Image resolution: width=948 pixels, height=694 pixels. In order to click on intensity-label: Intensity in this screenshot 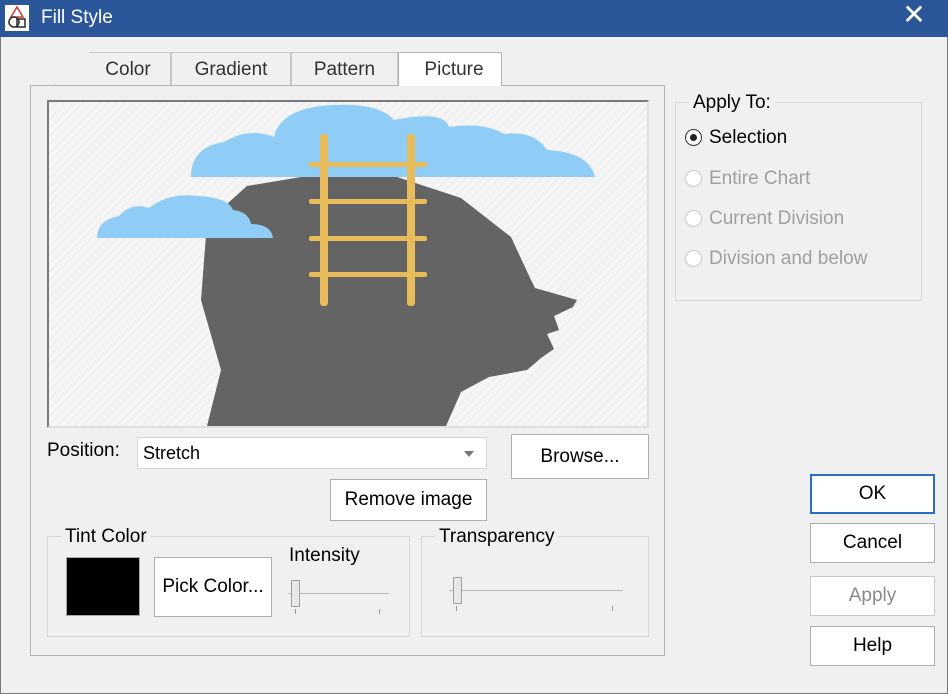, I will do `click(324, 555)`.